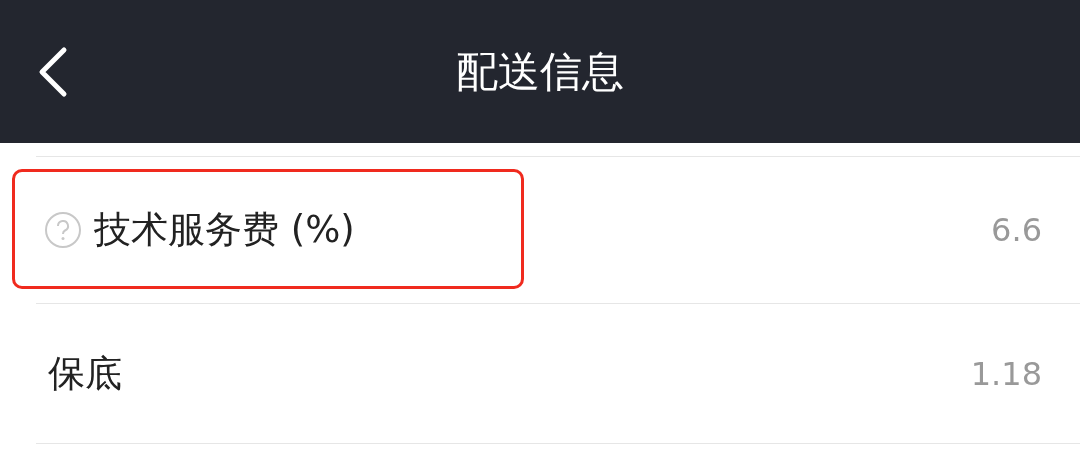  What do you see at coordinates (1016, 230) in the screenshot?
I see `row-value: 6.6` at bounding box center [1016, 230].